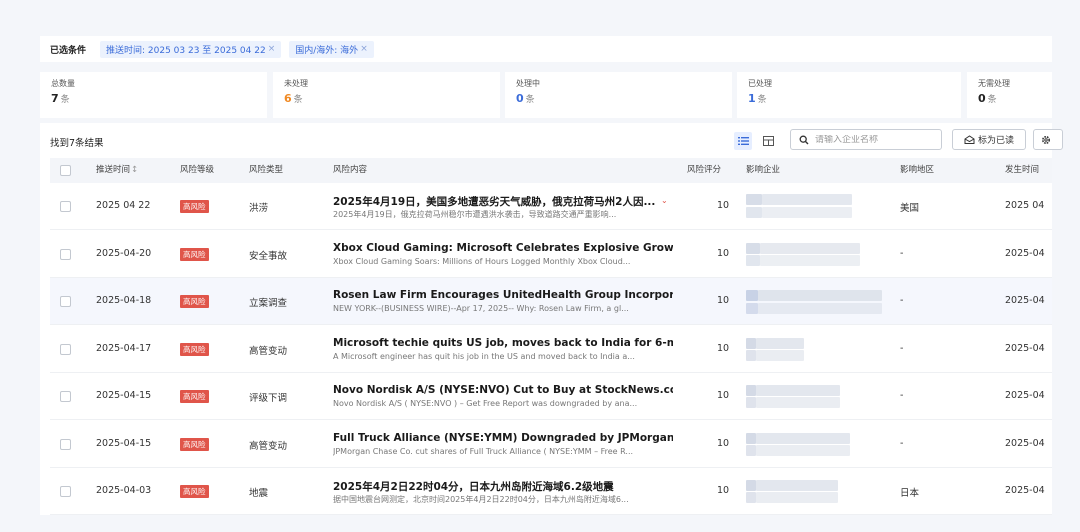 The image size is (1080, 532). Describe the element at coordinates (664, 200) in the screenshot. I see `chevron-down-icon: ⌄` at that location.